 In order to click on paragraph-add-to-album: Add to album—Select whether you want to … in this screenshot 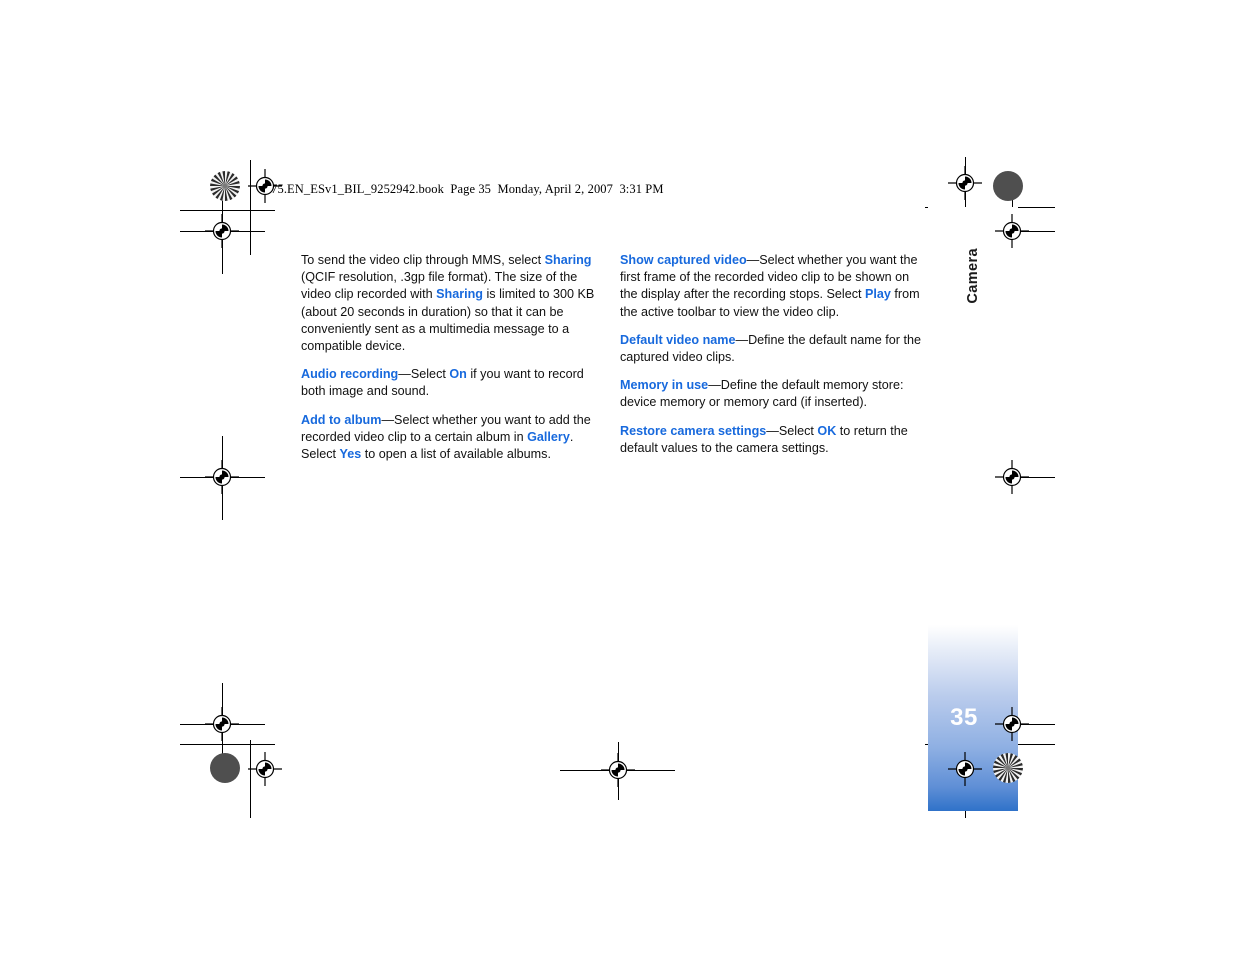, I will do `click(452, 438)`.